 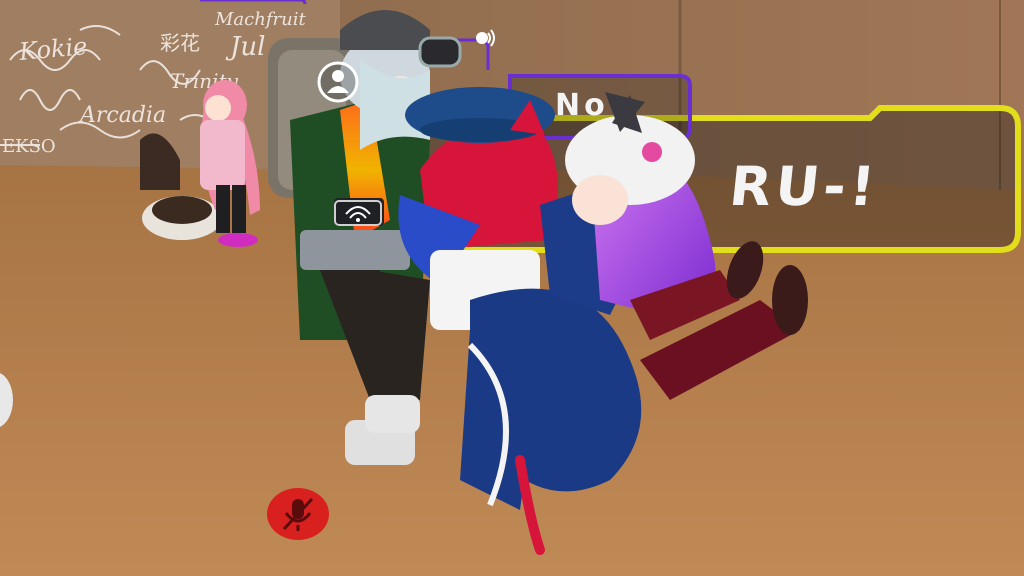 What do you see at coordinates (29, 146) in the screenshot?
I see `wall-text-ekso: EKSO` at bounding box center [29, 146].